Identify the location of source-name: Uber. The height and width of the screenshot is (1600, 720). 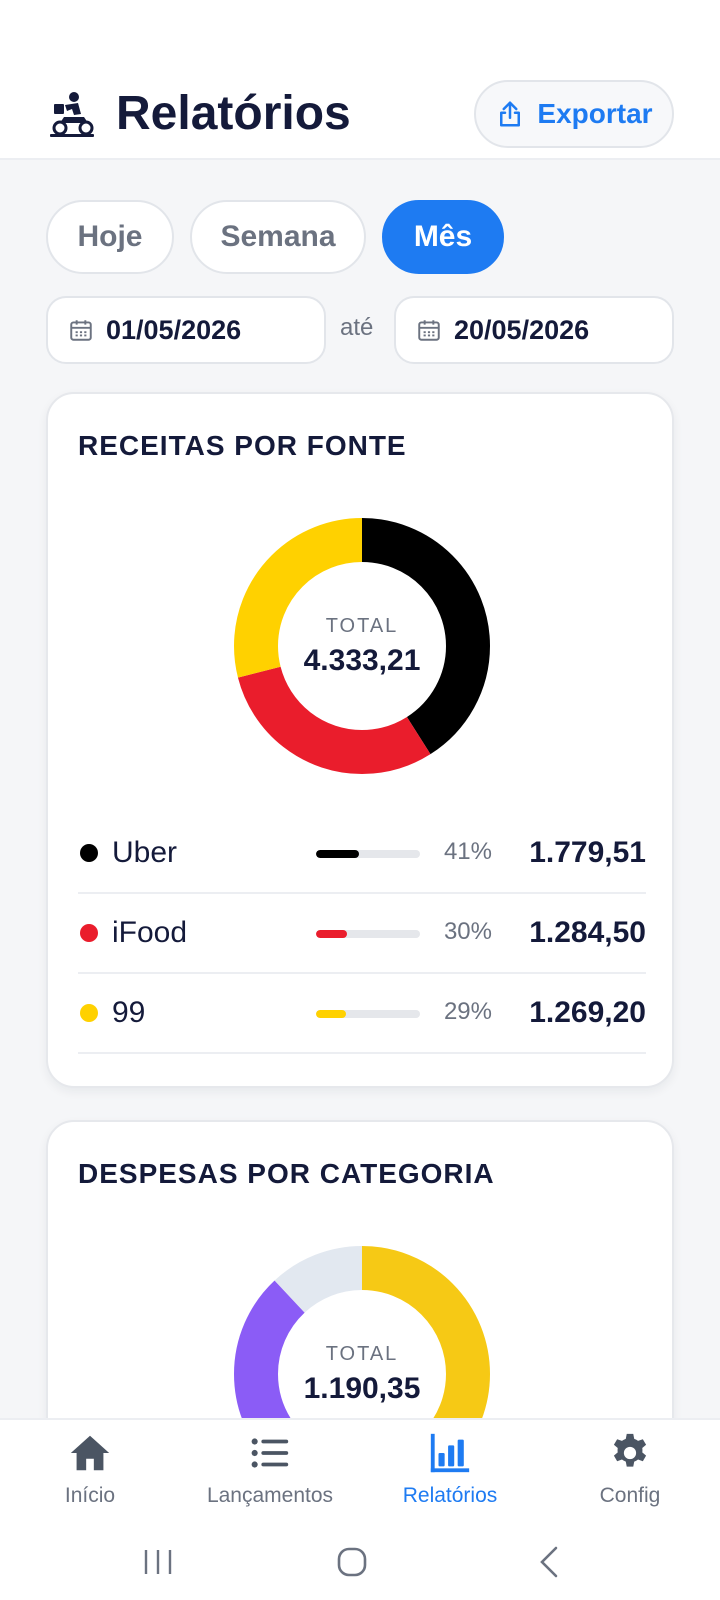
(145, 852).